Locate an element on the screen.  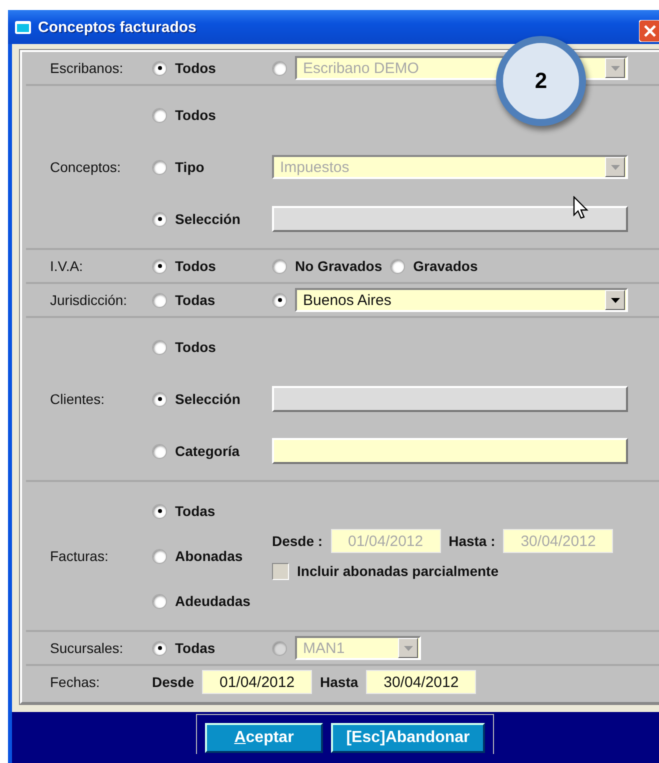
section-label: Fechas: is located at coordinates (75, 682).